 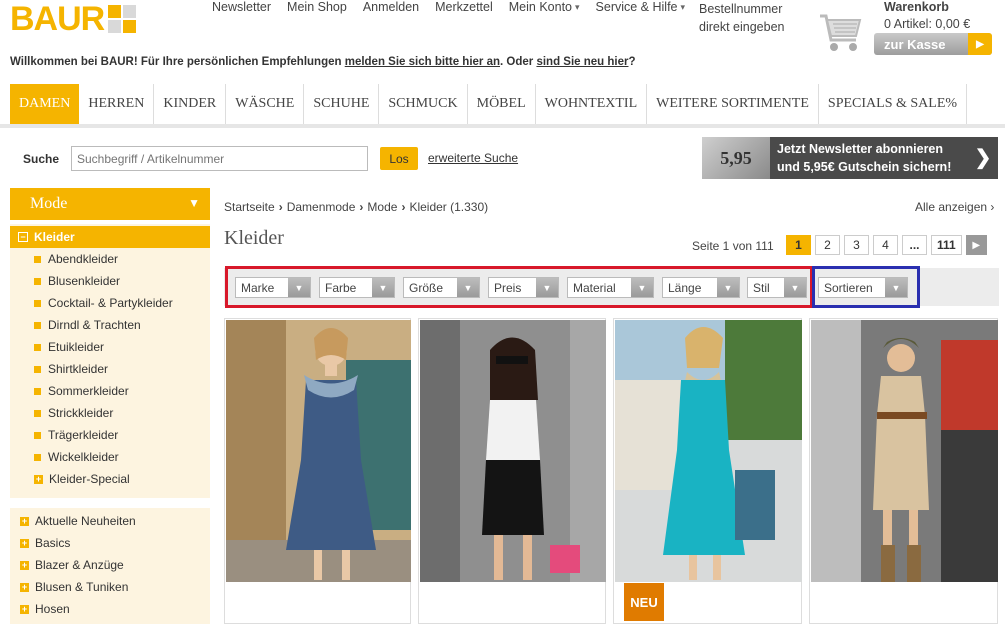 What do you see at coordinates (827, 245) in the screenshot?
I see `page-link: 2` at bounding box center [827, 245].